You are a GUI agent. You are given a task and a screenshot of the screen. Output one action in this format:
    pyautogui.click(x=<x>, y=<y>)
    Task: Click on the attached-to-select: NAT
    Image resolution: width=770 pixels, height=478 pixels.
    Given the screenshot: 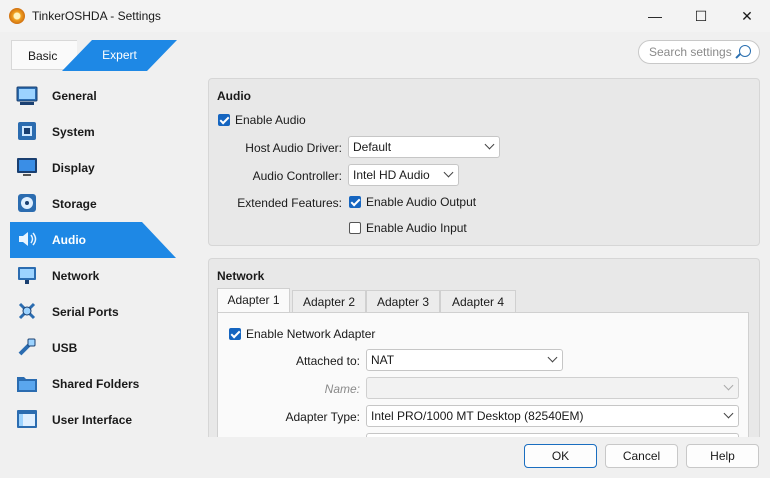 What is the action you would take?
    pyautogui.click(x=464, y=360)
    